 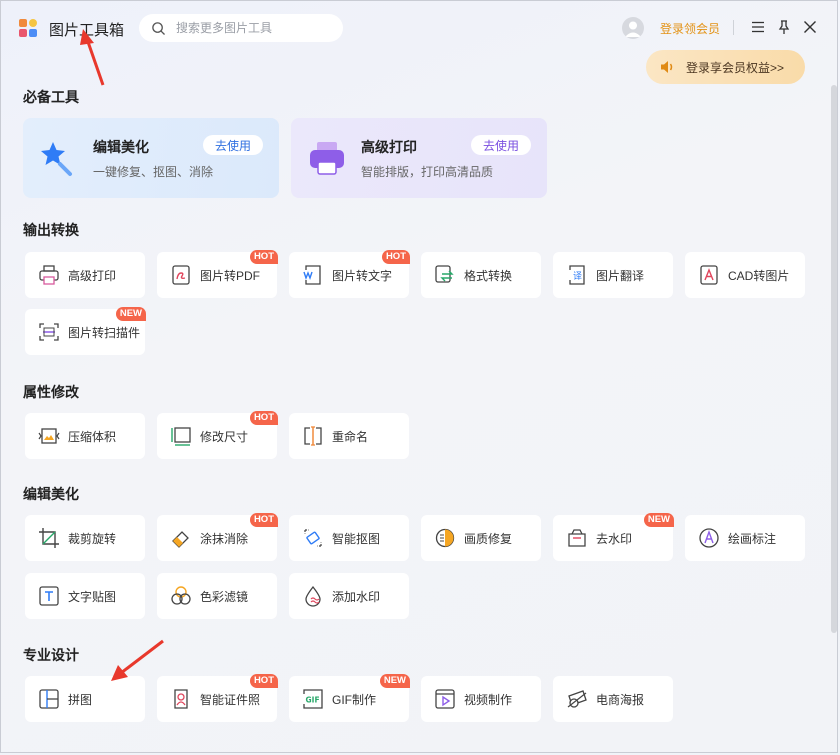 What do you see at coordinates (745, 538) in the screenshot?
I see `tool-draw-annotate: 绘画标注` at bounding box center [745, 538].